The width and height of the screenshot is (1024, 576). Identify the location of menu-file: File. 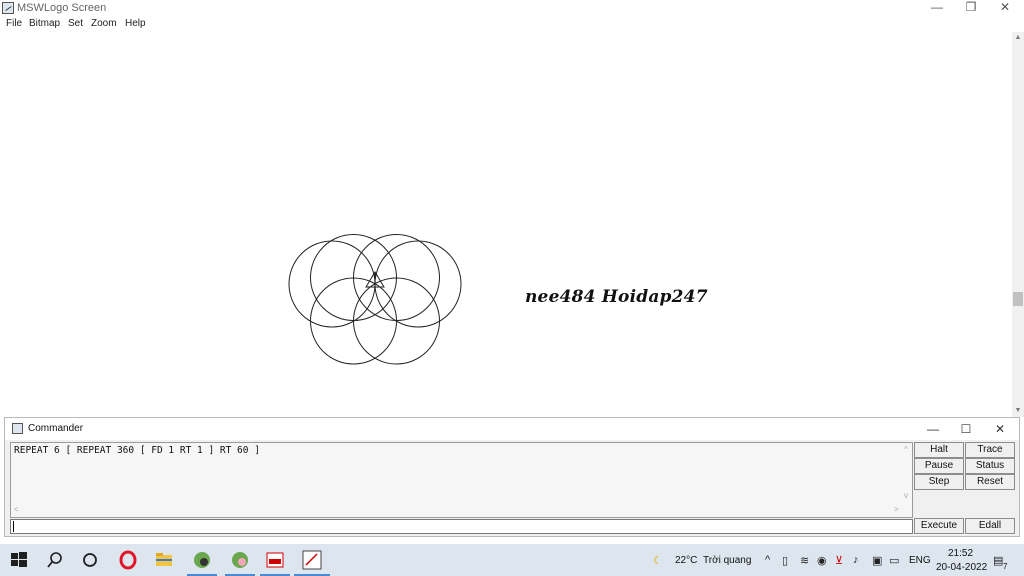
(14, 23).